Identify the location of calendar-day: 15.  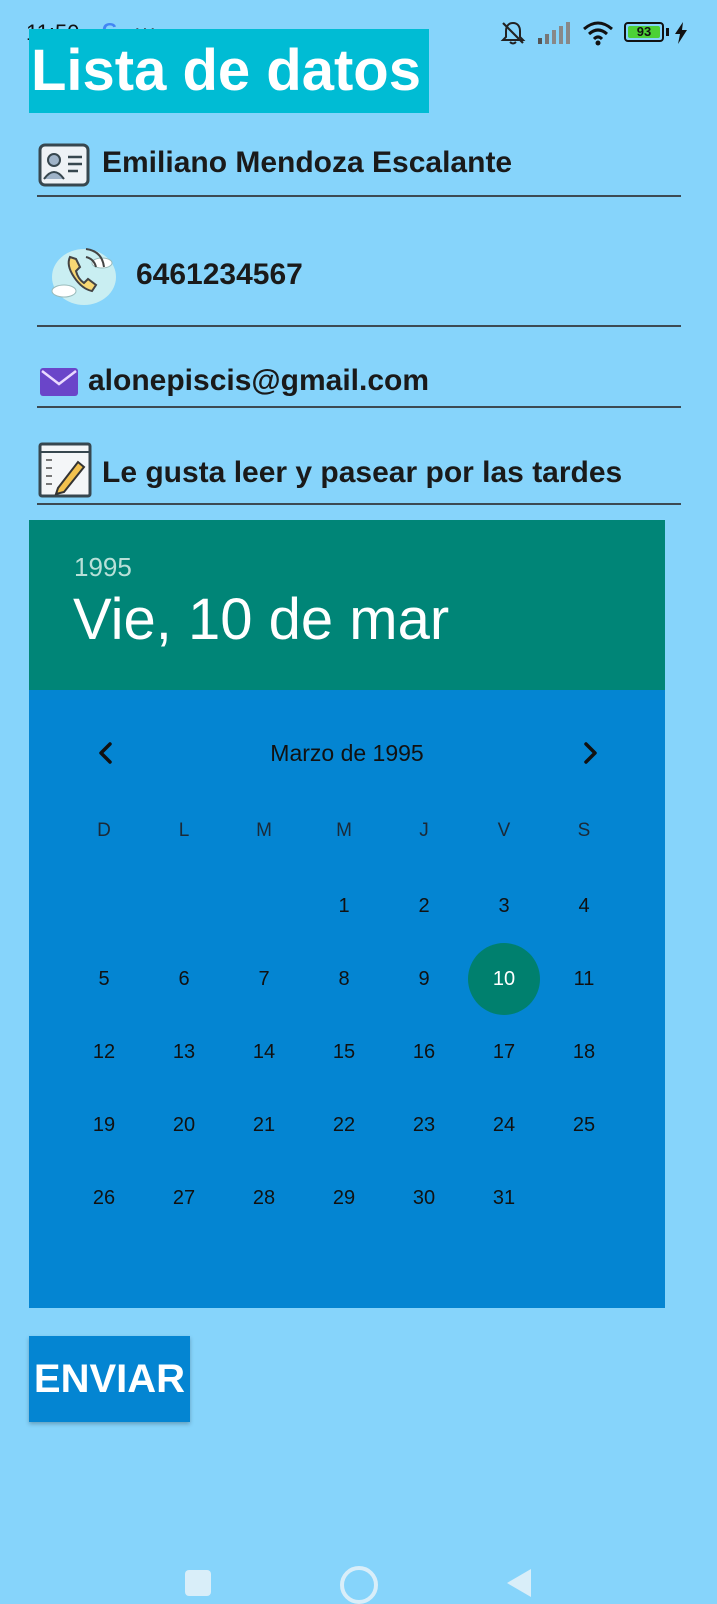
(344, 1052).